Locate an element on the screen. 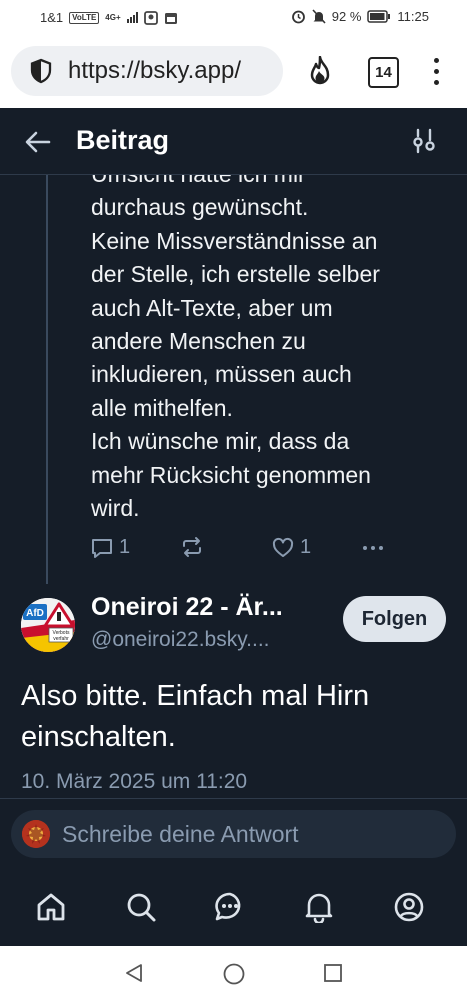 This screenshot has height=1000, width=467. user-avatar is located at coordinates (36, 834).